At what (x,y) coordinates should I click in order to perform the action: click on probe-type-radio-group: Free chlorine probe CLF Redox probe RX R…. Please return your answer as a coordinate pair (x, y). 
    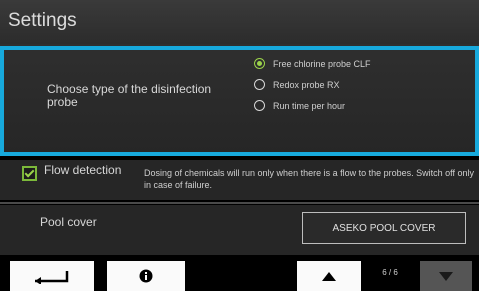
    Looking at the image, I should click on (312, 84).